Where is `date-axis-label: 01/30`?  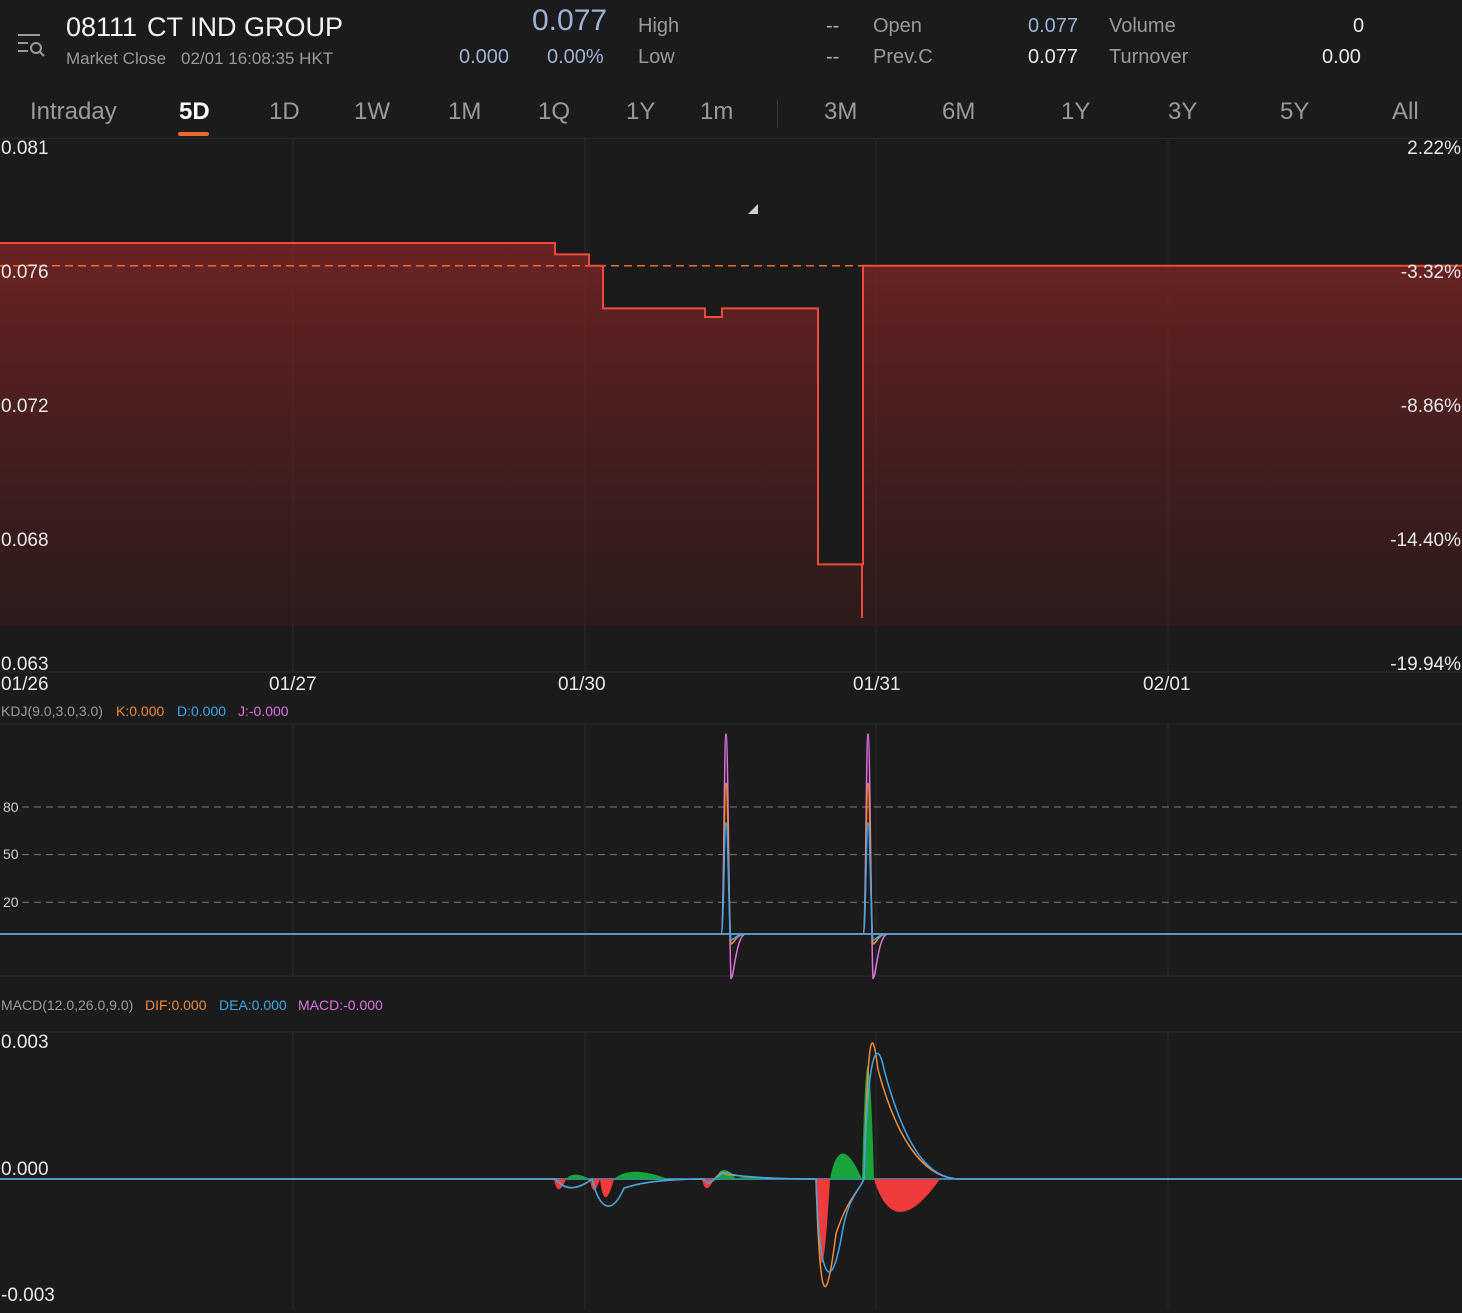 date-axis-label: 01/30 is located at coordinates (582, 684).